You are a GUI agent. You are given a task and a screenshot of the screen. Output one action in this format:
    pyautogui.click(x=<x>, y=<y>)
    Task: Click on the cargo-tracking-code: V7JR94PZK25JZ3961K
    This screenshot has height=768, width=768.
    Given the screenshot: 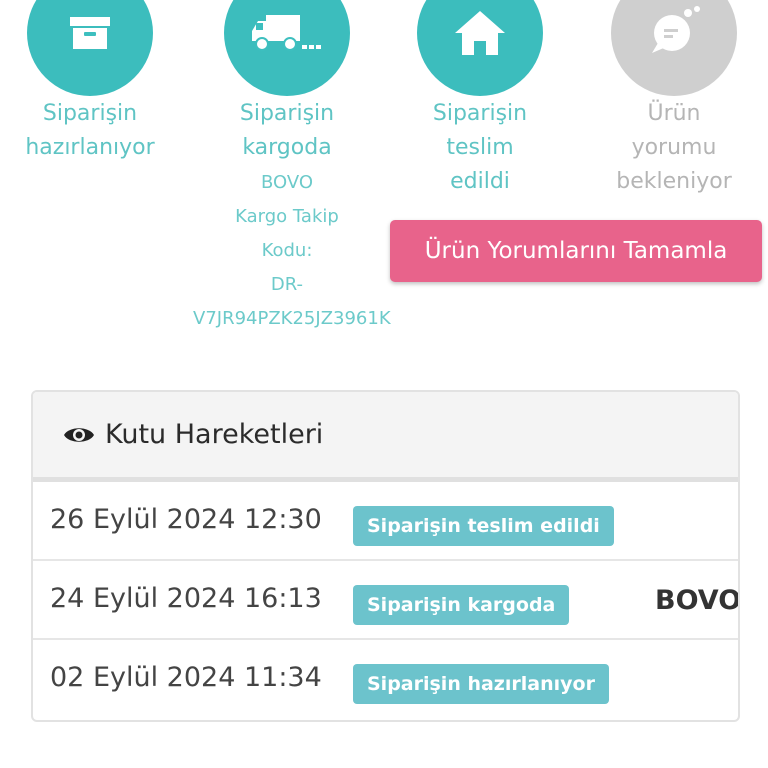 What is the action you would take?
    pyautogui.click(x=292, y=318)
    